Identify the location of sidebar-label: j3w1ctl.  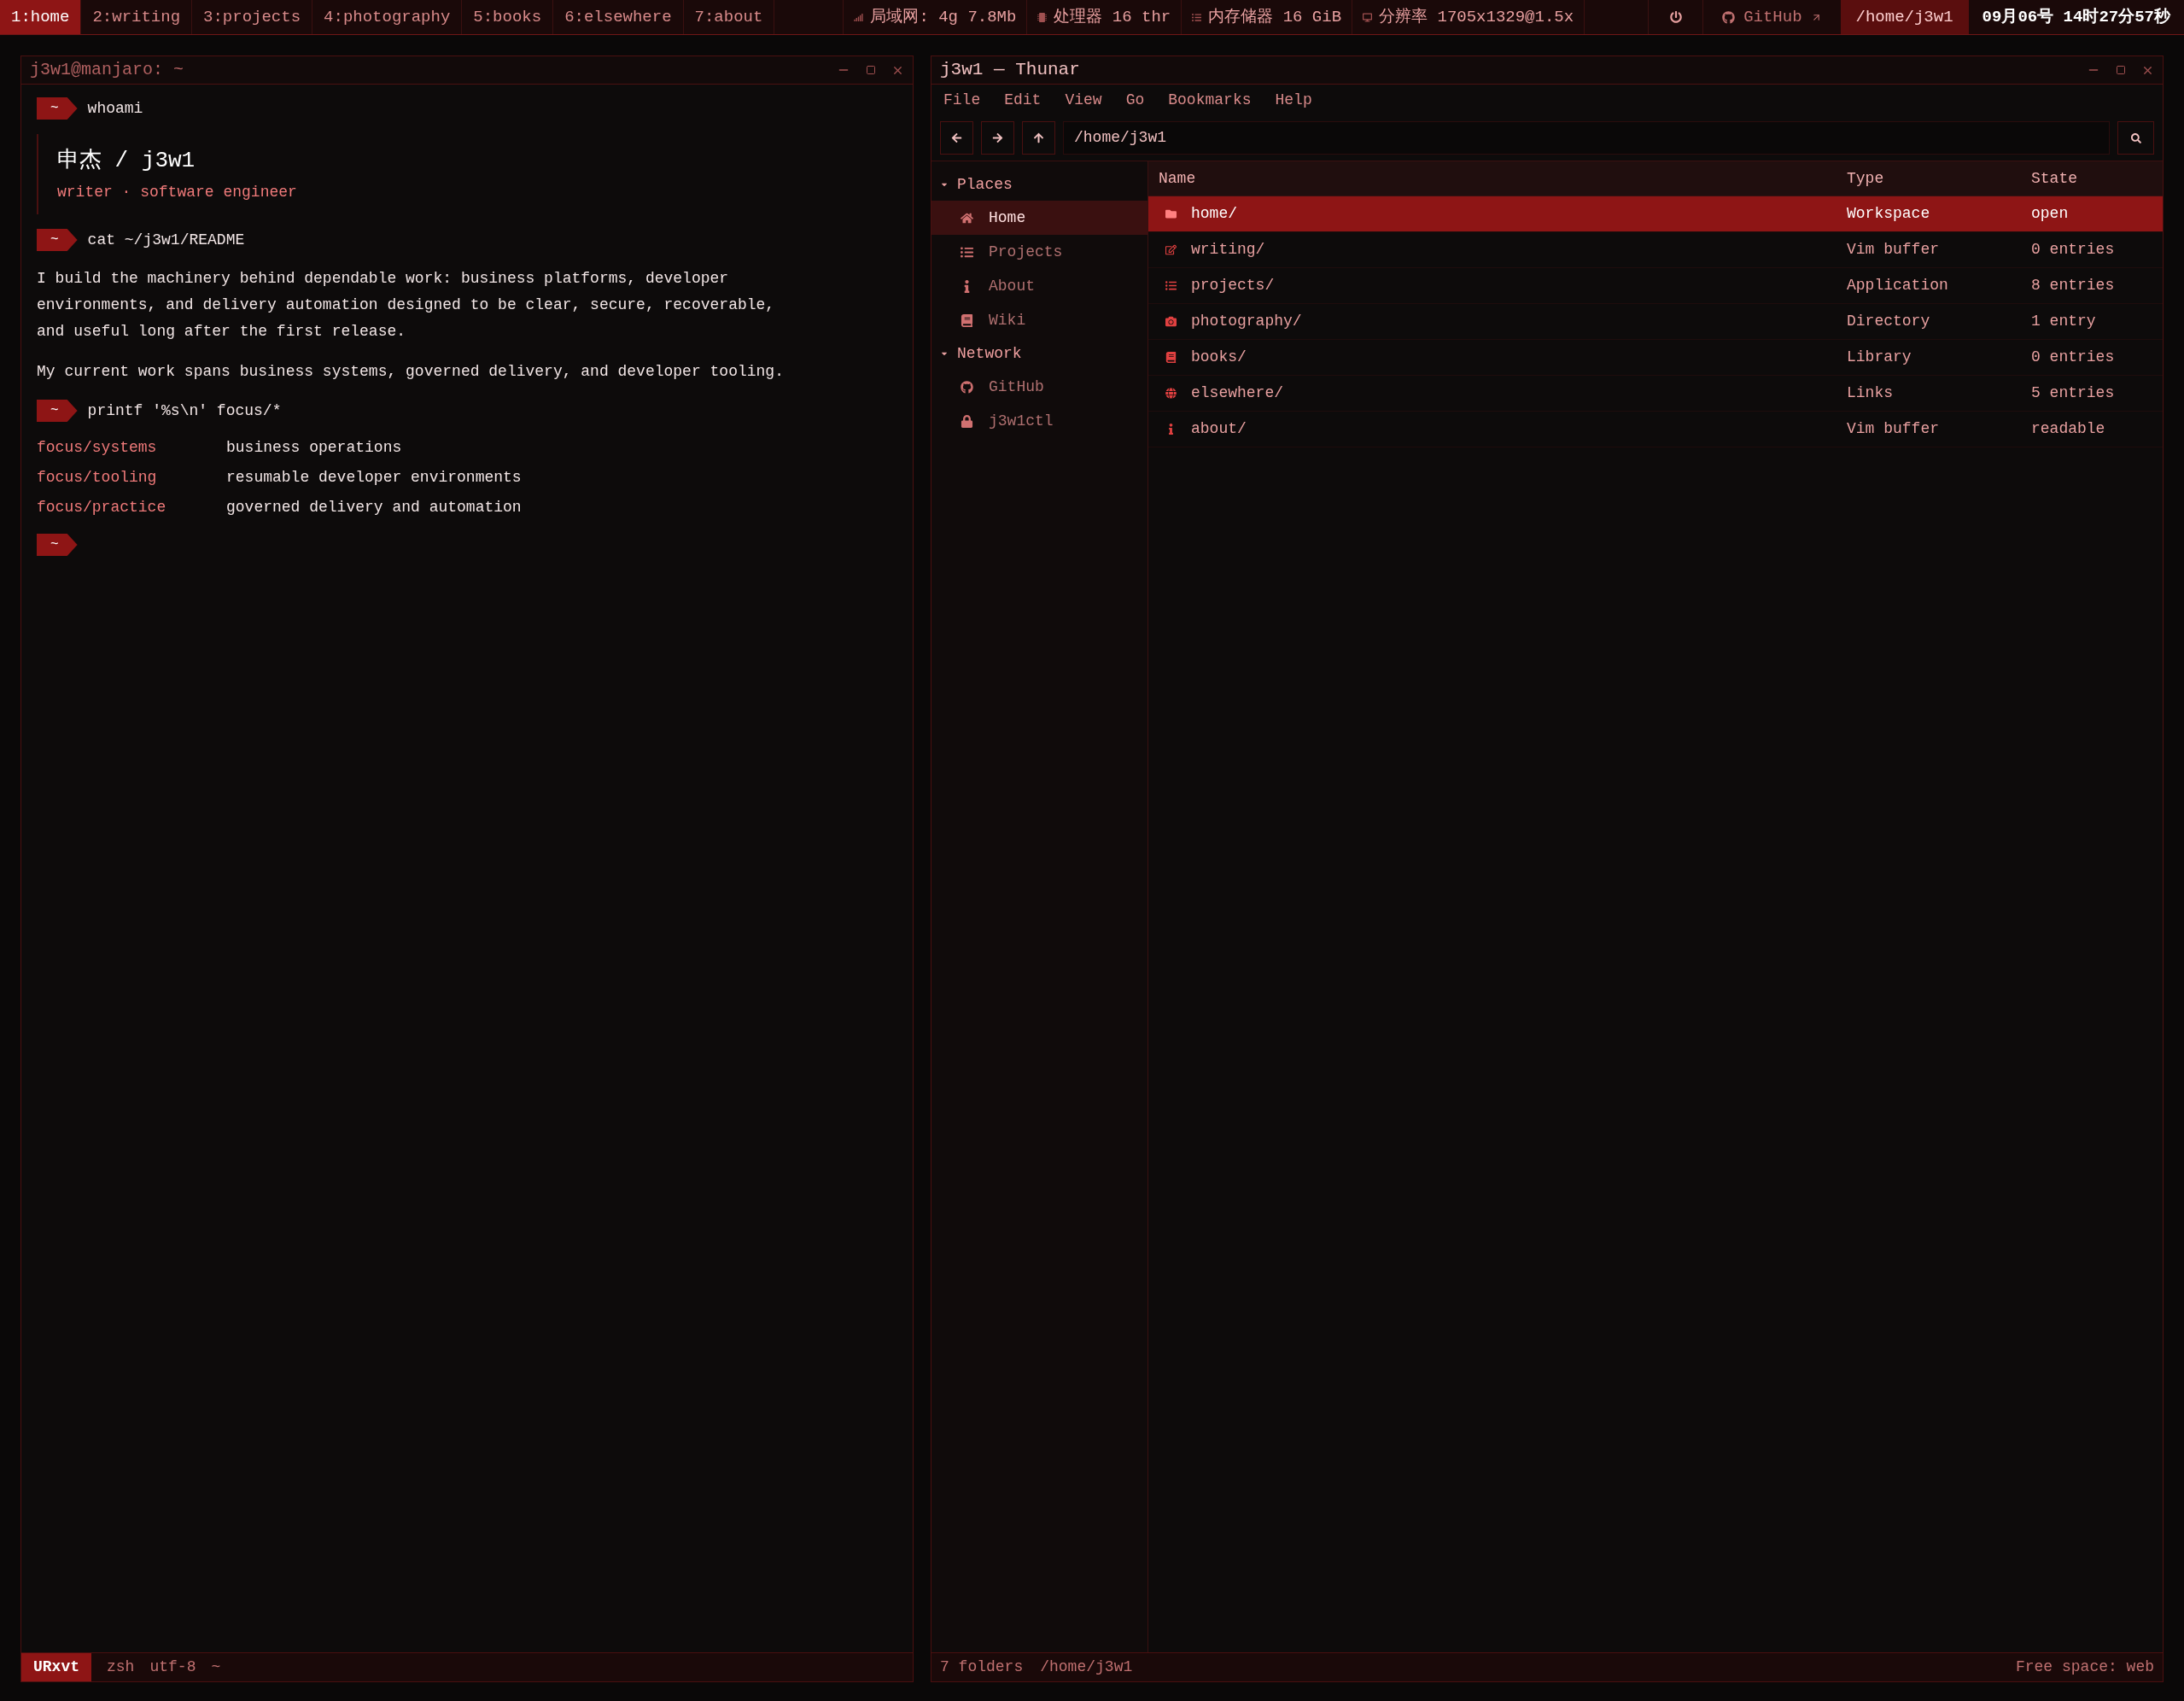
(1022, 421).